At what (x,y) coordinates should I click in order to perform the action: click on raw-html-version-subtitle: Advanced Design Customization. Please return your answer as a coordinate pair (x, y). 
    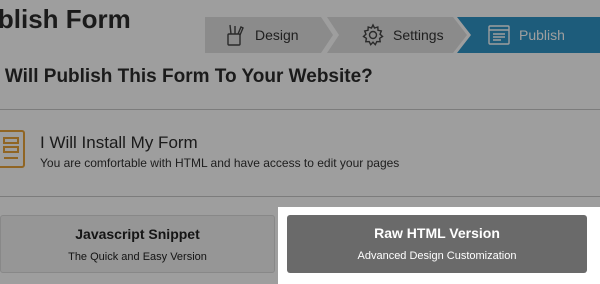
    Looking at the image, I should click on (437, 256).